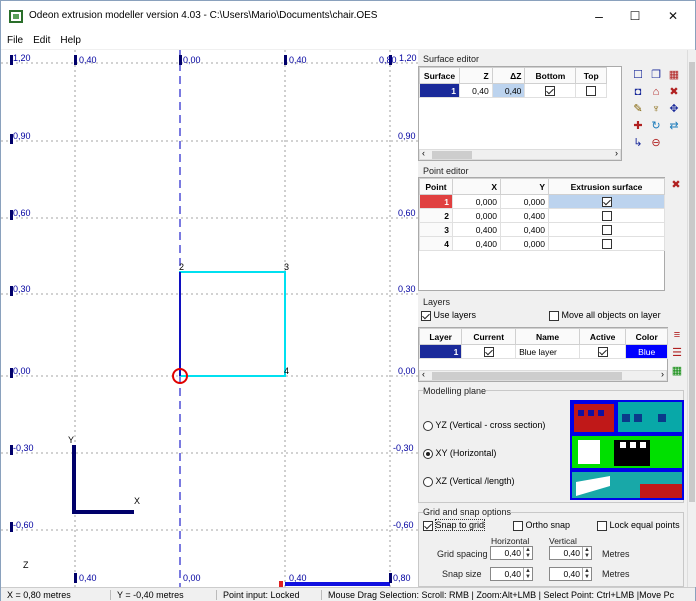 Image resolution: width=696 pixels, height=601 pixels. I want to click on snap-to-grid-option: Snap to grid, so click(454, 525).